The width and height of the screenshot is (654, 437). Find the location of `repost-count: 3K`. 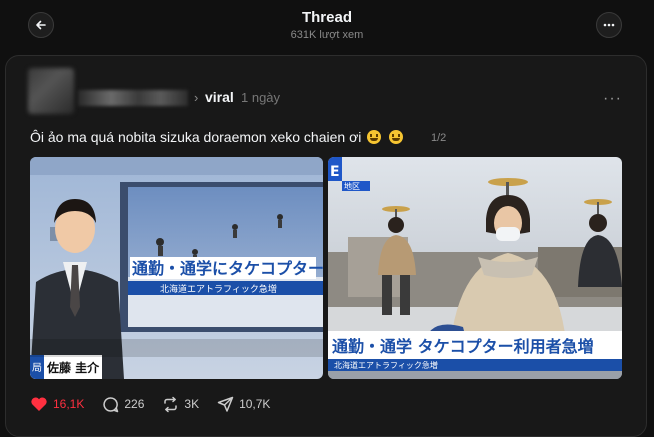

repost-count: 3K is located at coordinates (192, 404).